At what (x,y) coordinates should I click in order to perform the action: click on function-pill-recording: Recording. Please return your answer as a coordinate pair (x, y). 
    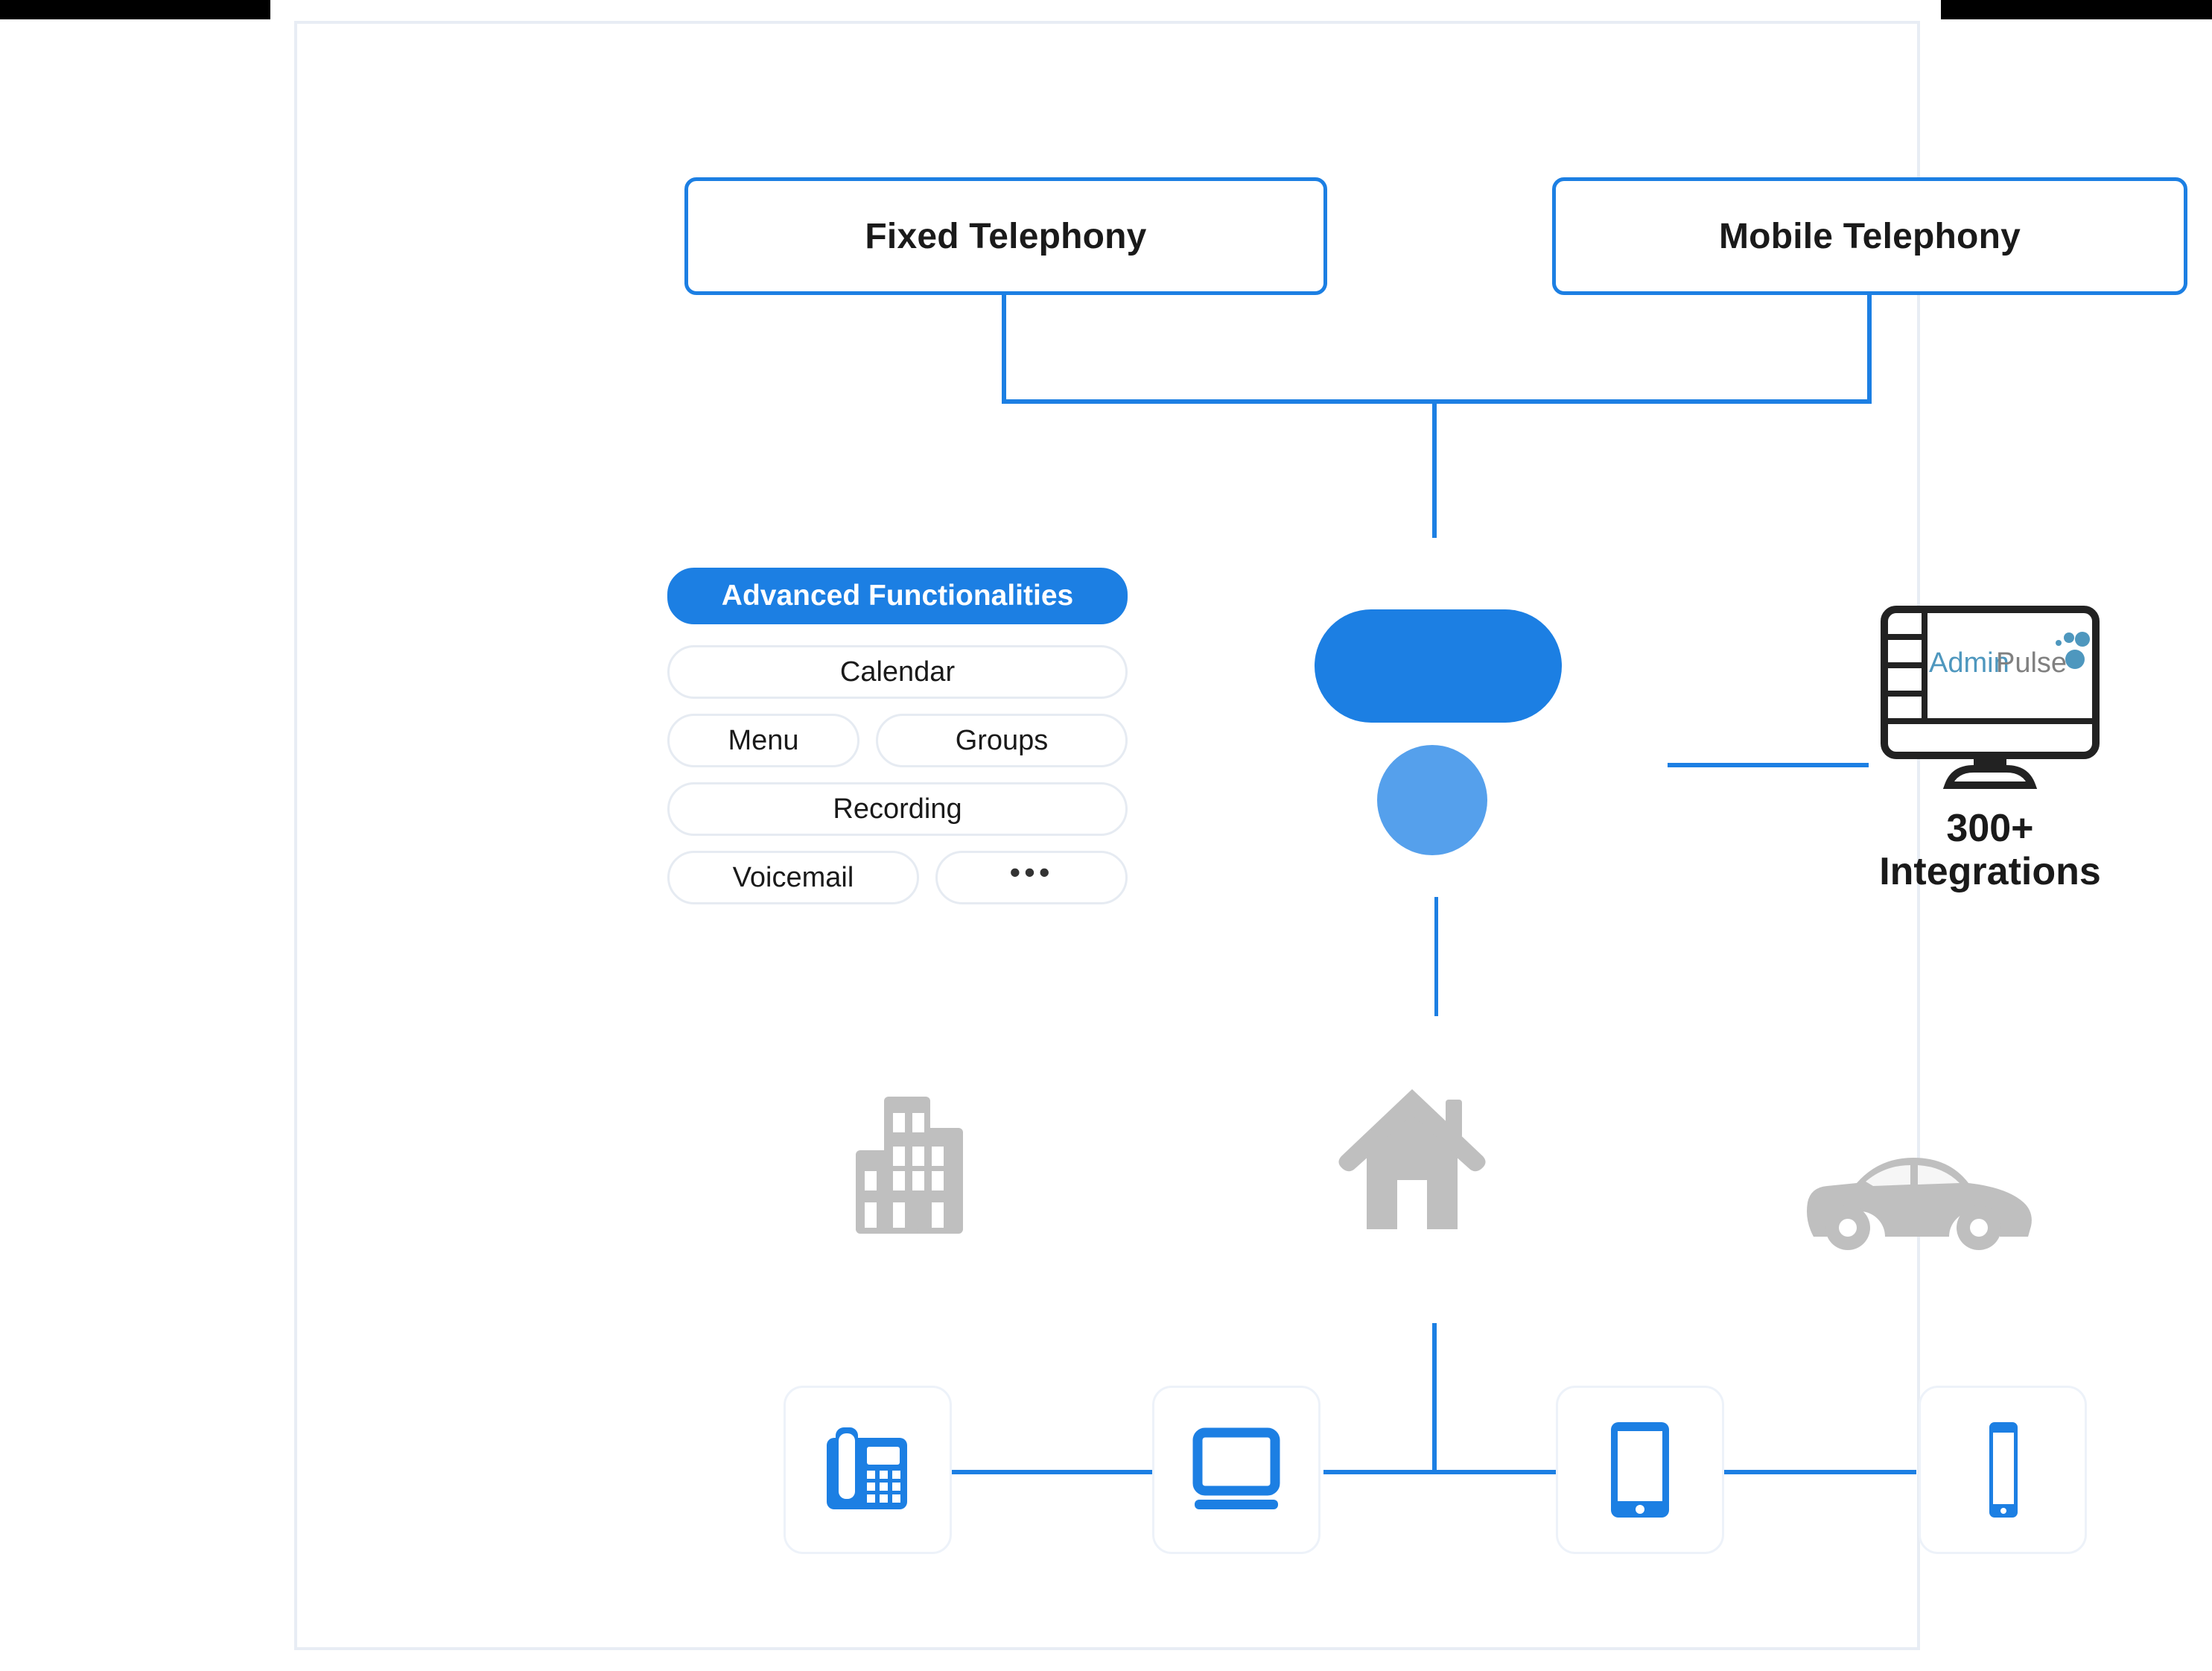
    Looking at the image, I should click on (897, 809).